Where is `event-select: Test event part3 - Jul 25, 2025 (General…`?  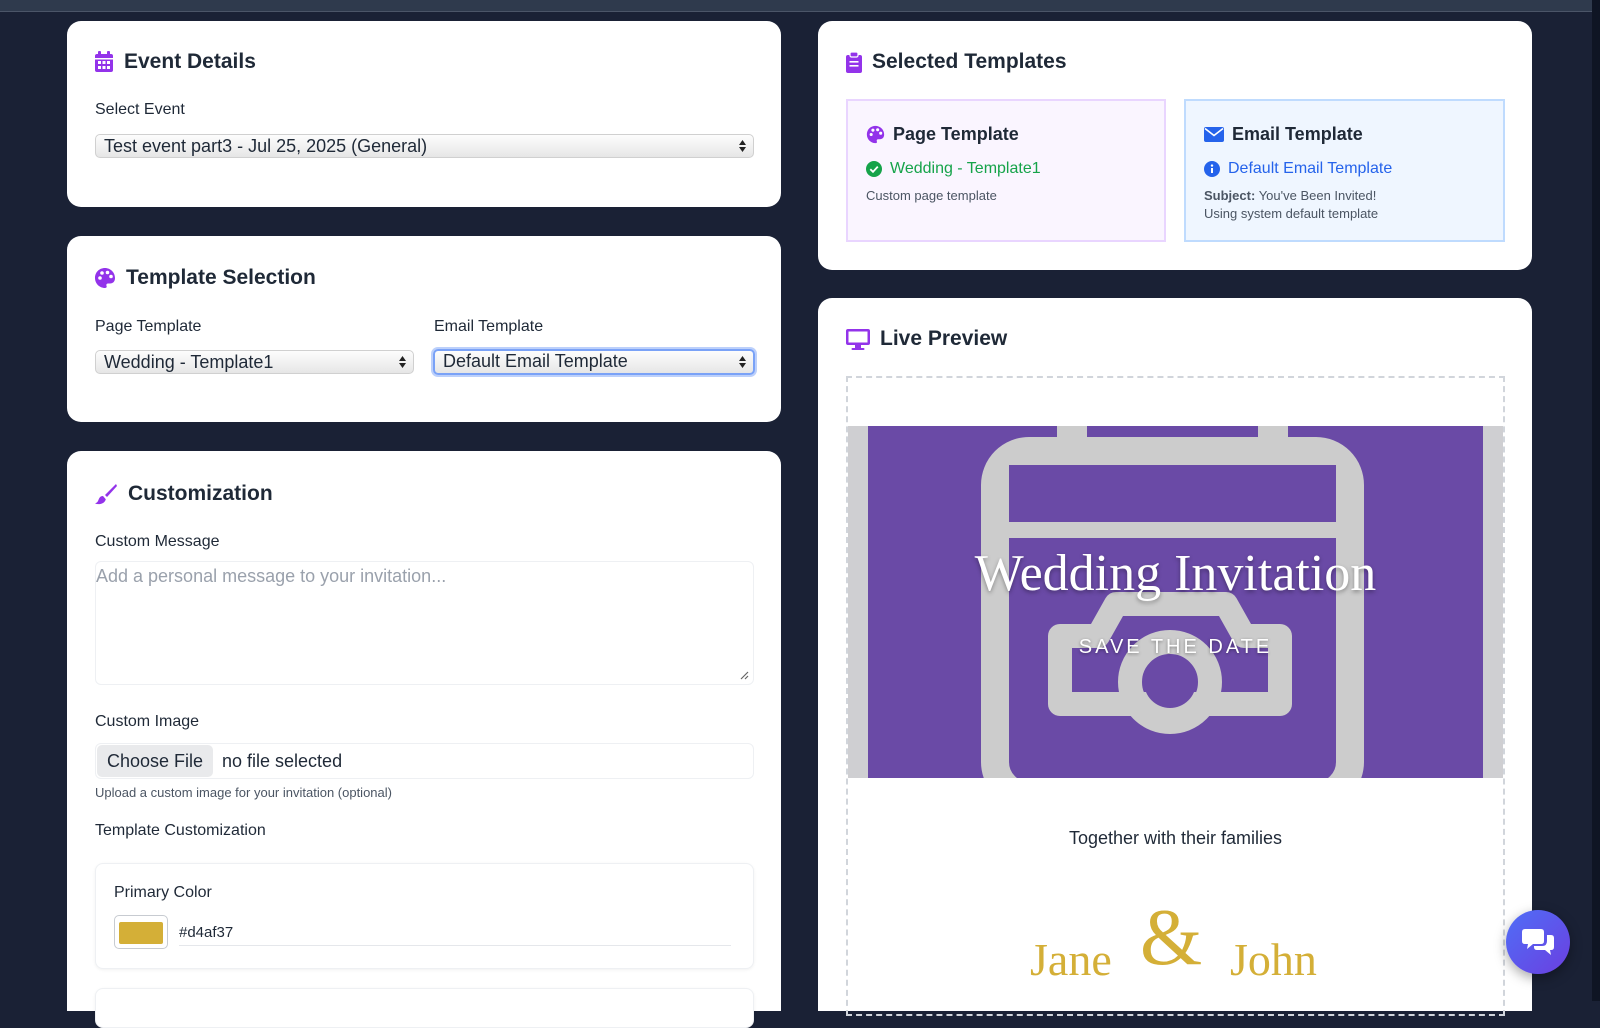 event-select: Test event part3 - Jul 25, 2025 (General… is located at coordinates (424, 146).